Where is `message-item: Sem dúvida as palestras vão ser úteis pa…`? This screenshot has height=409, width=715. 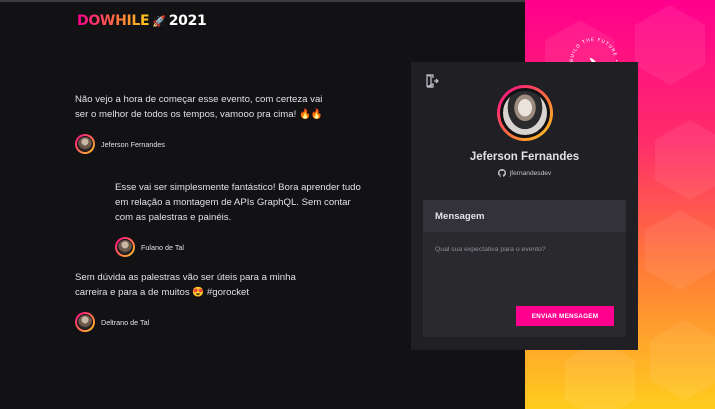 message-item: Sem dúvida as palestras vão ser úteis pa… is located at coordinates (195, 301).